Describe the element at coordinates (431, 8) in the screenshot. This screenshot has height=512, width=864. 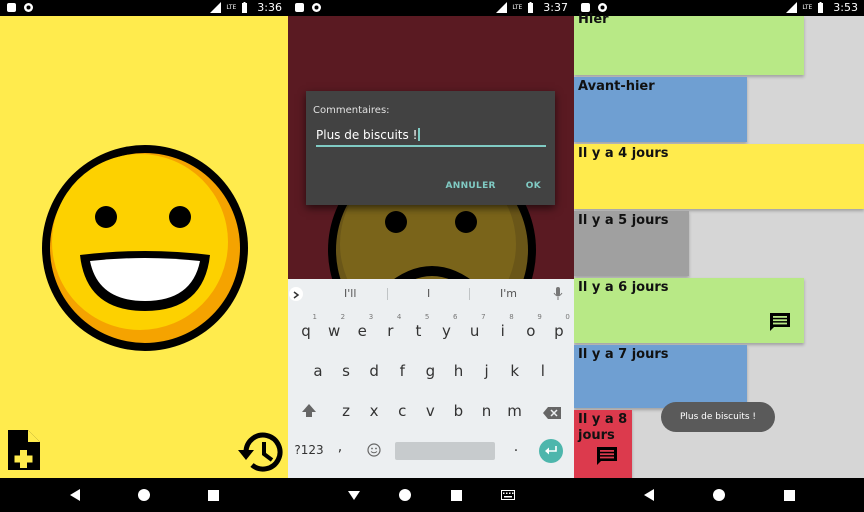
I see `status-bar: LTE 3:37` at that location.